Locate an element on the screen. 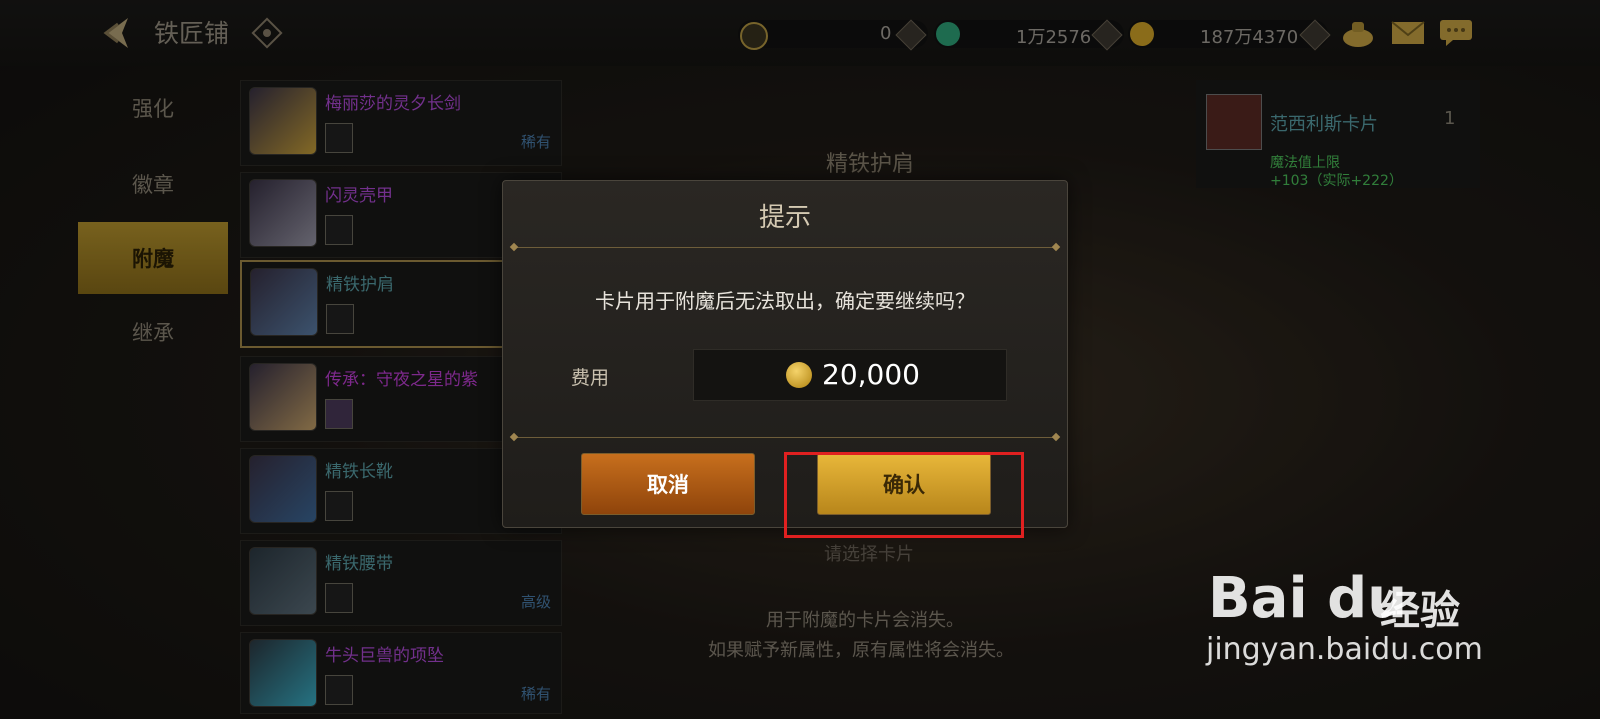 The width and height of the screenshot is (1600, 719). baidu-logo: Bai du is located at coordinates (1308, 598).